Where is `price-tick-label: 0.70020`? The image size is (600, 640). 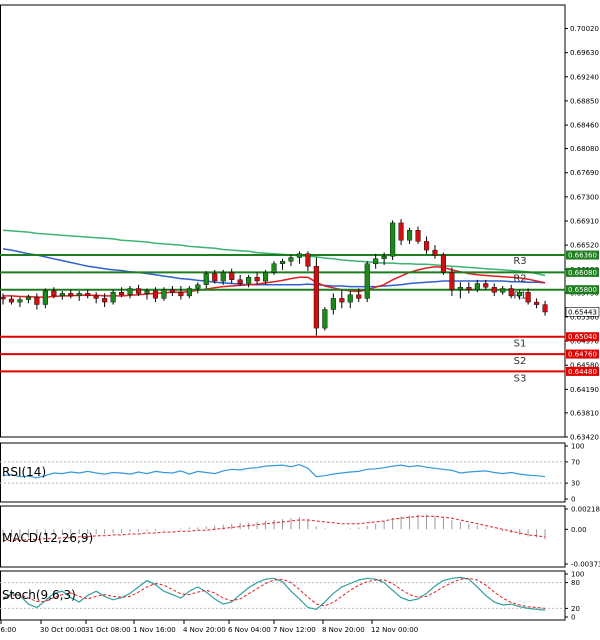 price-tick-label: 0.70020 is located at coordinates (584, 29).